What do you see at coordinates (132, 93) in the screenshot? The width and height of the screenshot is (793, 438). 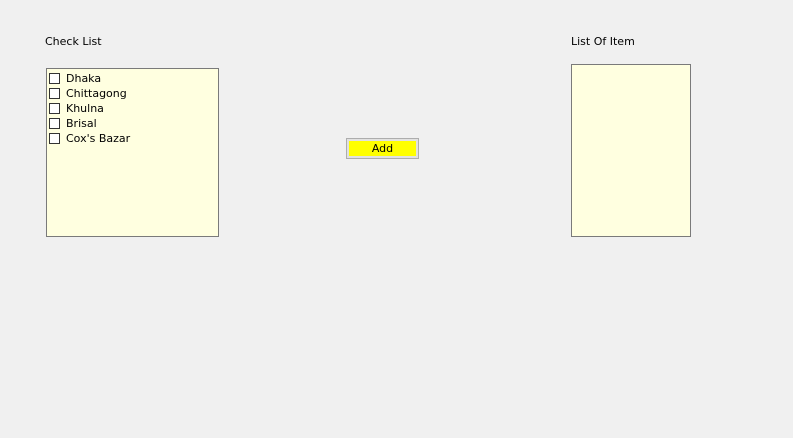 I see `check-item-chittagong: Chittagong` at bounding box center [132, 93].